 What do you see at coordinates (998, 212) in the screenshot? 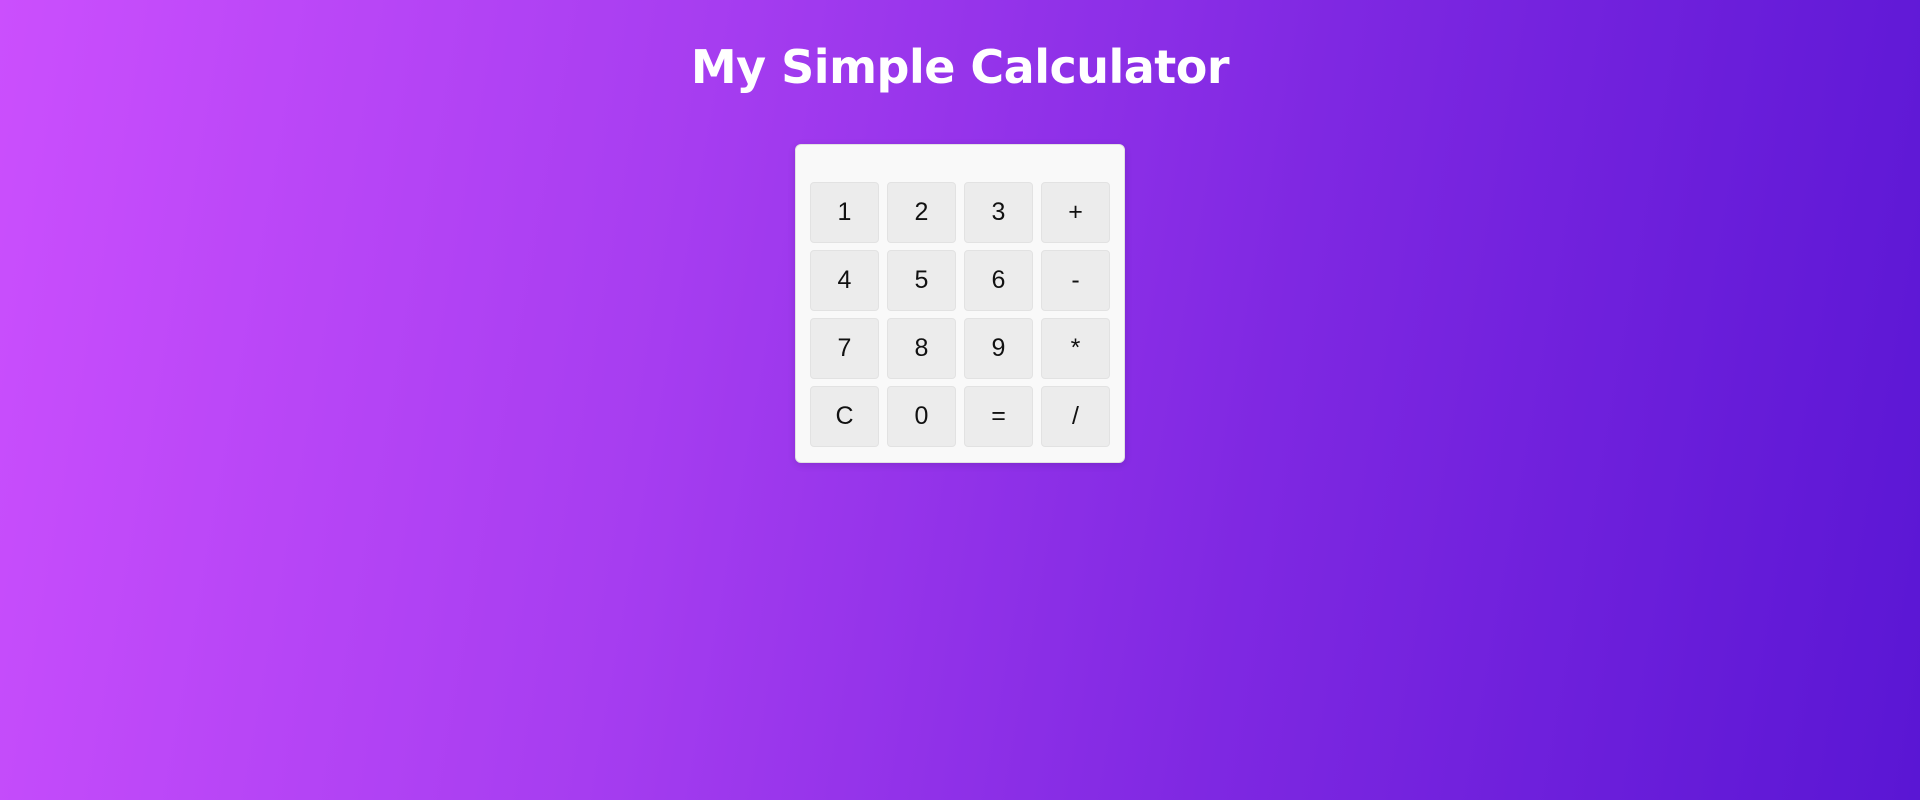
I see `key-3: 3` at bounding box center [998, 212].